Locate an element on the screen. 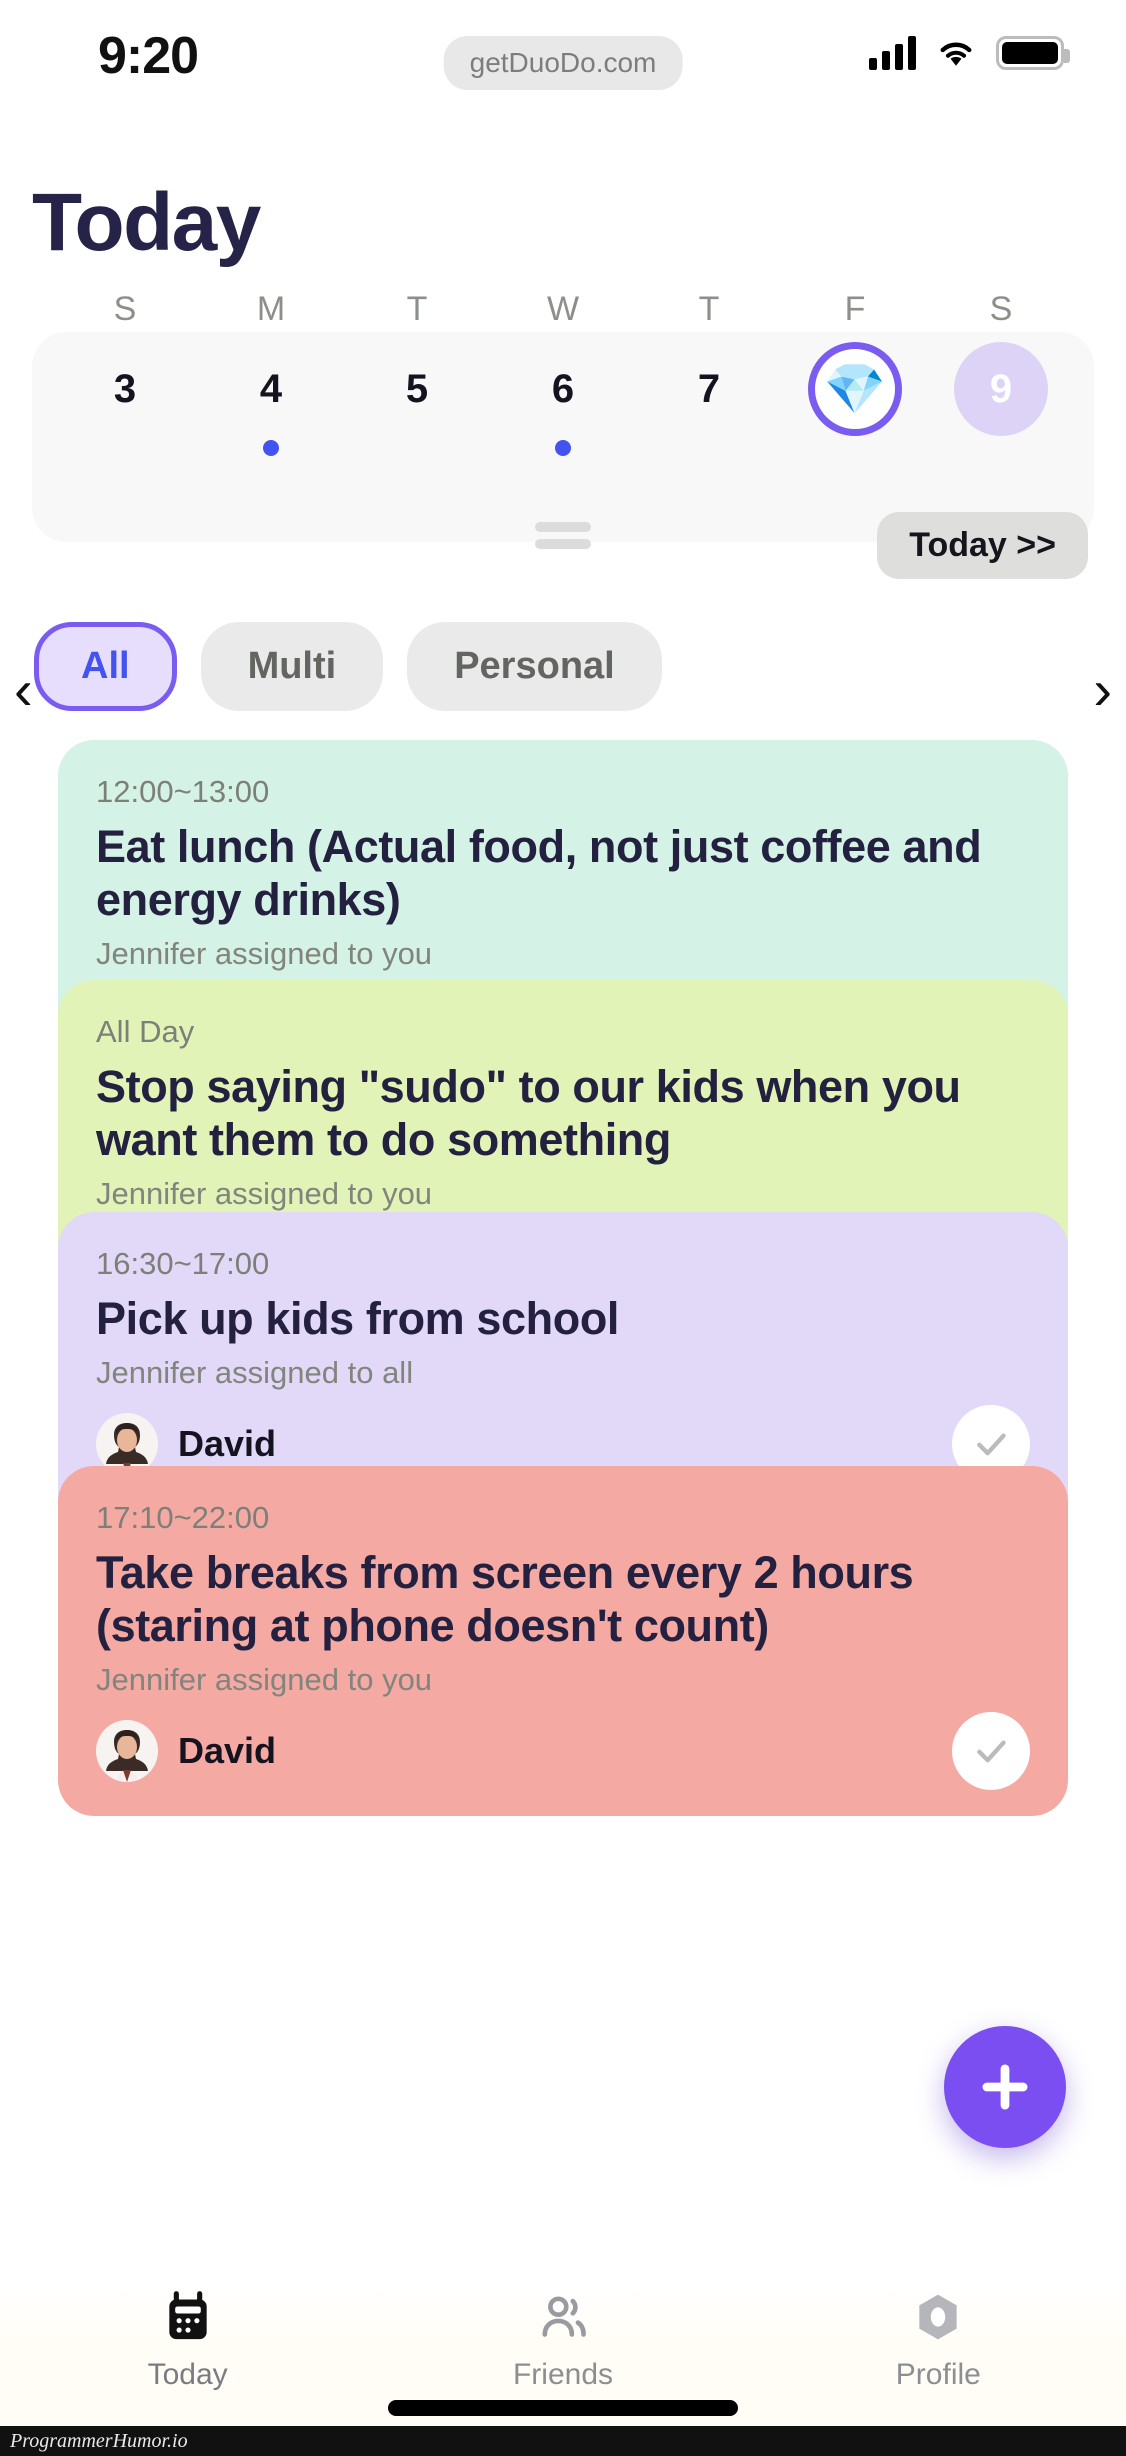  add-task-fab is located at coordinates (1005, 2087).